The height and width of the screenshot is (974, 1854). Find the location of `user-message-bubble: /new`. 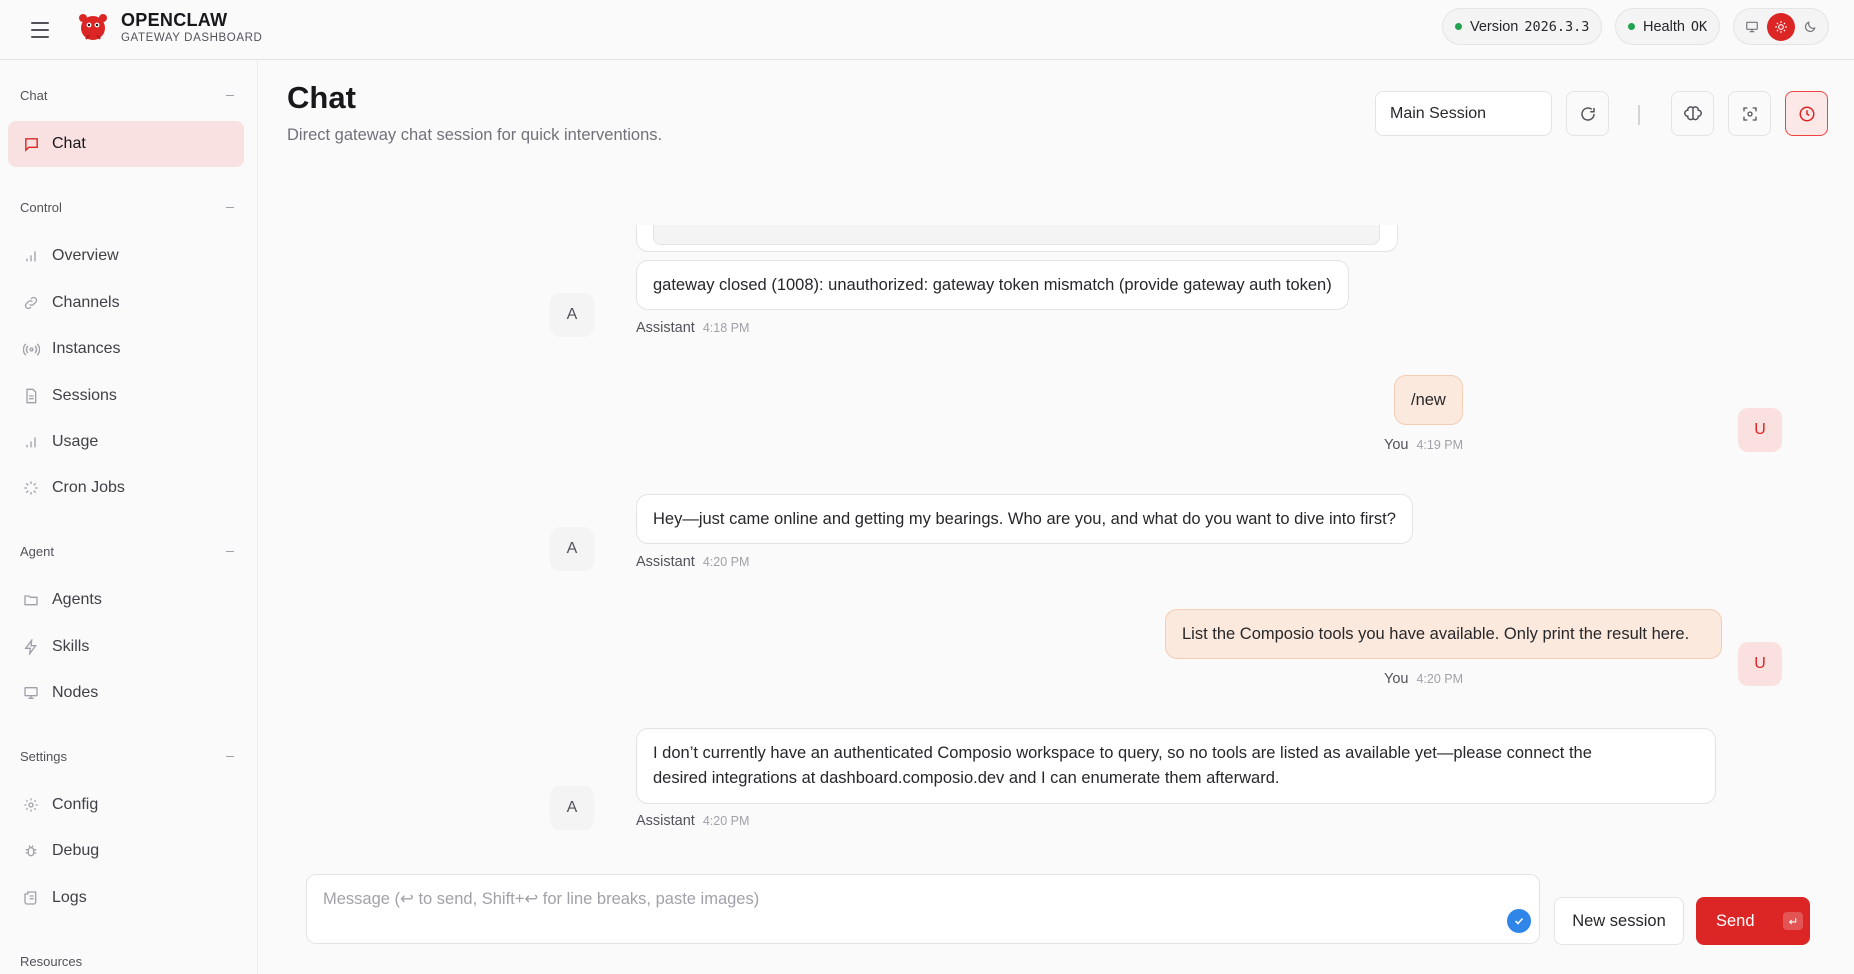

user-message-bubble: /new is located at coordinates (1428, 400).